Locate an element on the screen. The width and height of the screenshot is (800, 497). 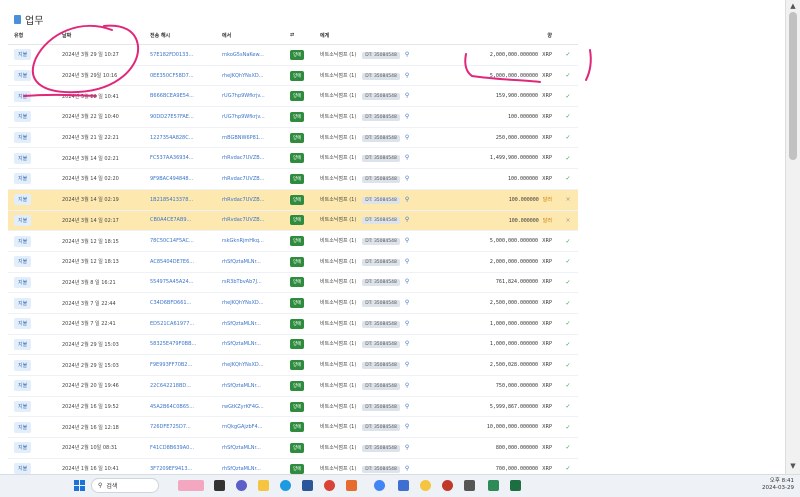
app-blue-icon is located at coordinates (403, 485).